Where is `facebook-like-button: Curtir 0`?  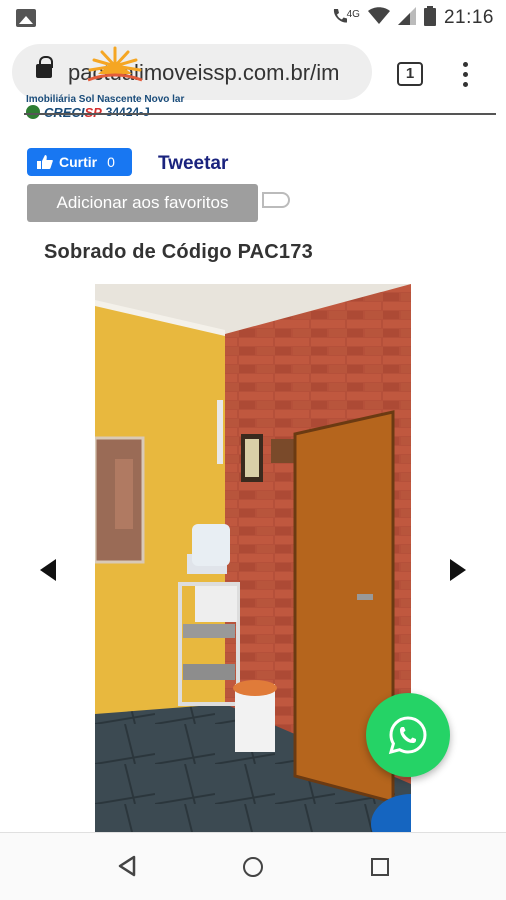 facebook-like-button: Curtir 0 is located at coordinates (79, 162).